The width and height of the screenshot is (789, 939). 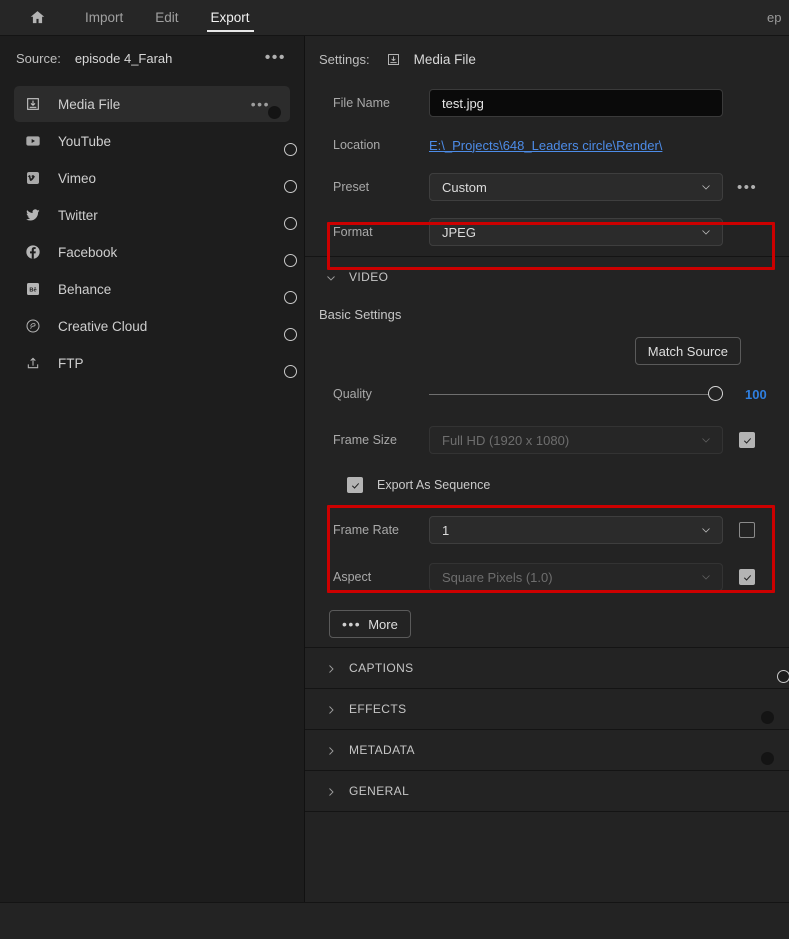 I want to click on section-title: METADATA, so click(x=382, y=750).